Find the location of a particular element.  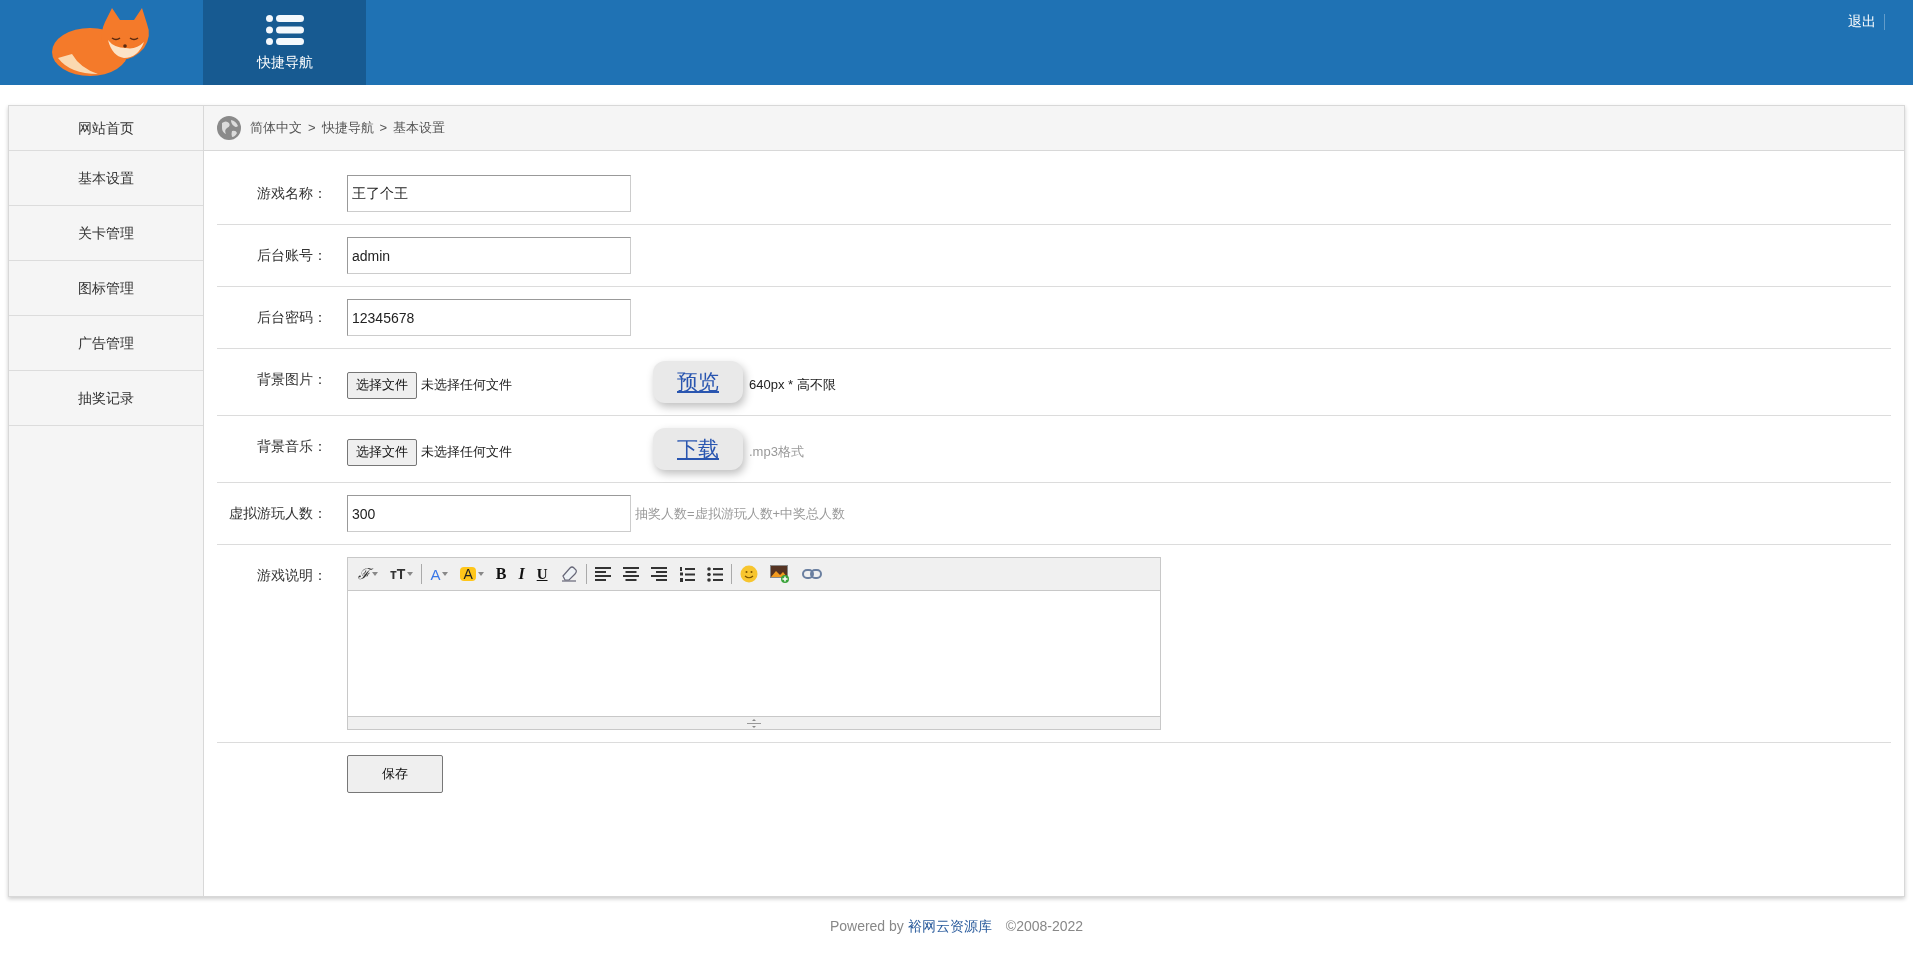

field-label: 游戏名称： is located at coordinates (292, 193).